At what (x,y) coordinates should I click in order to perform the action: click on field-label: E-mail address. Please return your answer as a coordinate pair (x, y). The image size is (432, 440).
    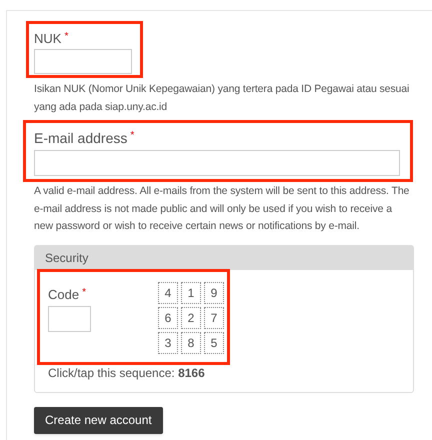
    Looking at the image, I should click on (81, 138).